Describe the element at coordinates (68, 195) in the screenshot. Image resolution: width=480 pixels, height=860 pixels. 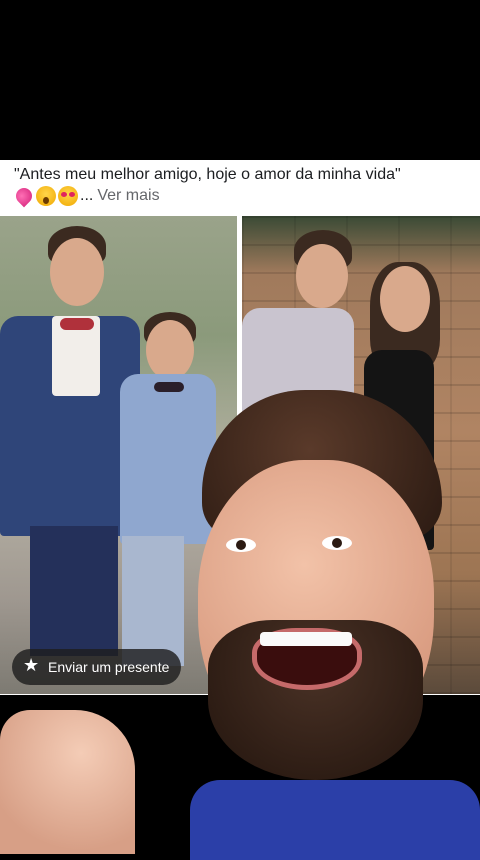
I see `heart-eyes-icon` at that location.